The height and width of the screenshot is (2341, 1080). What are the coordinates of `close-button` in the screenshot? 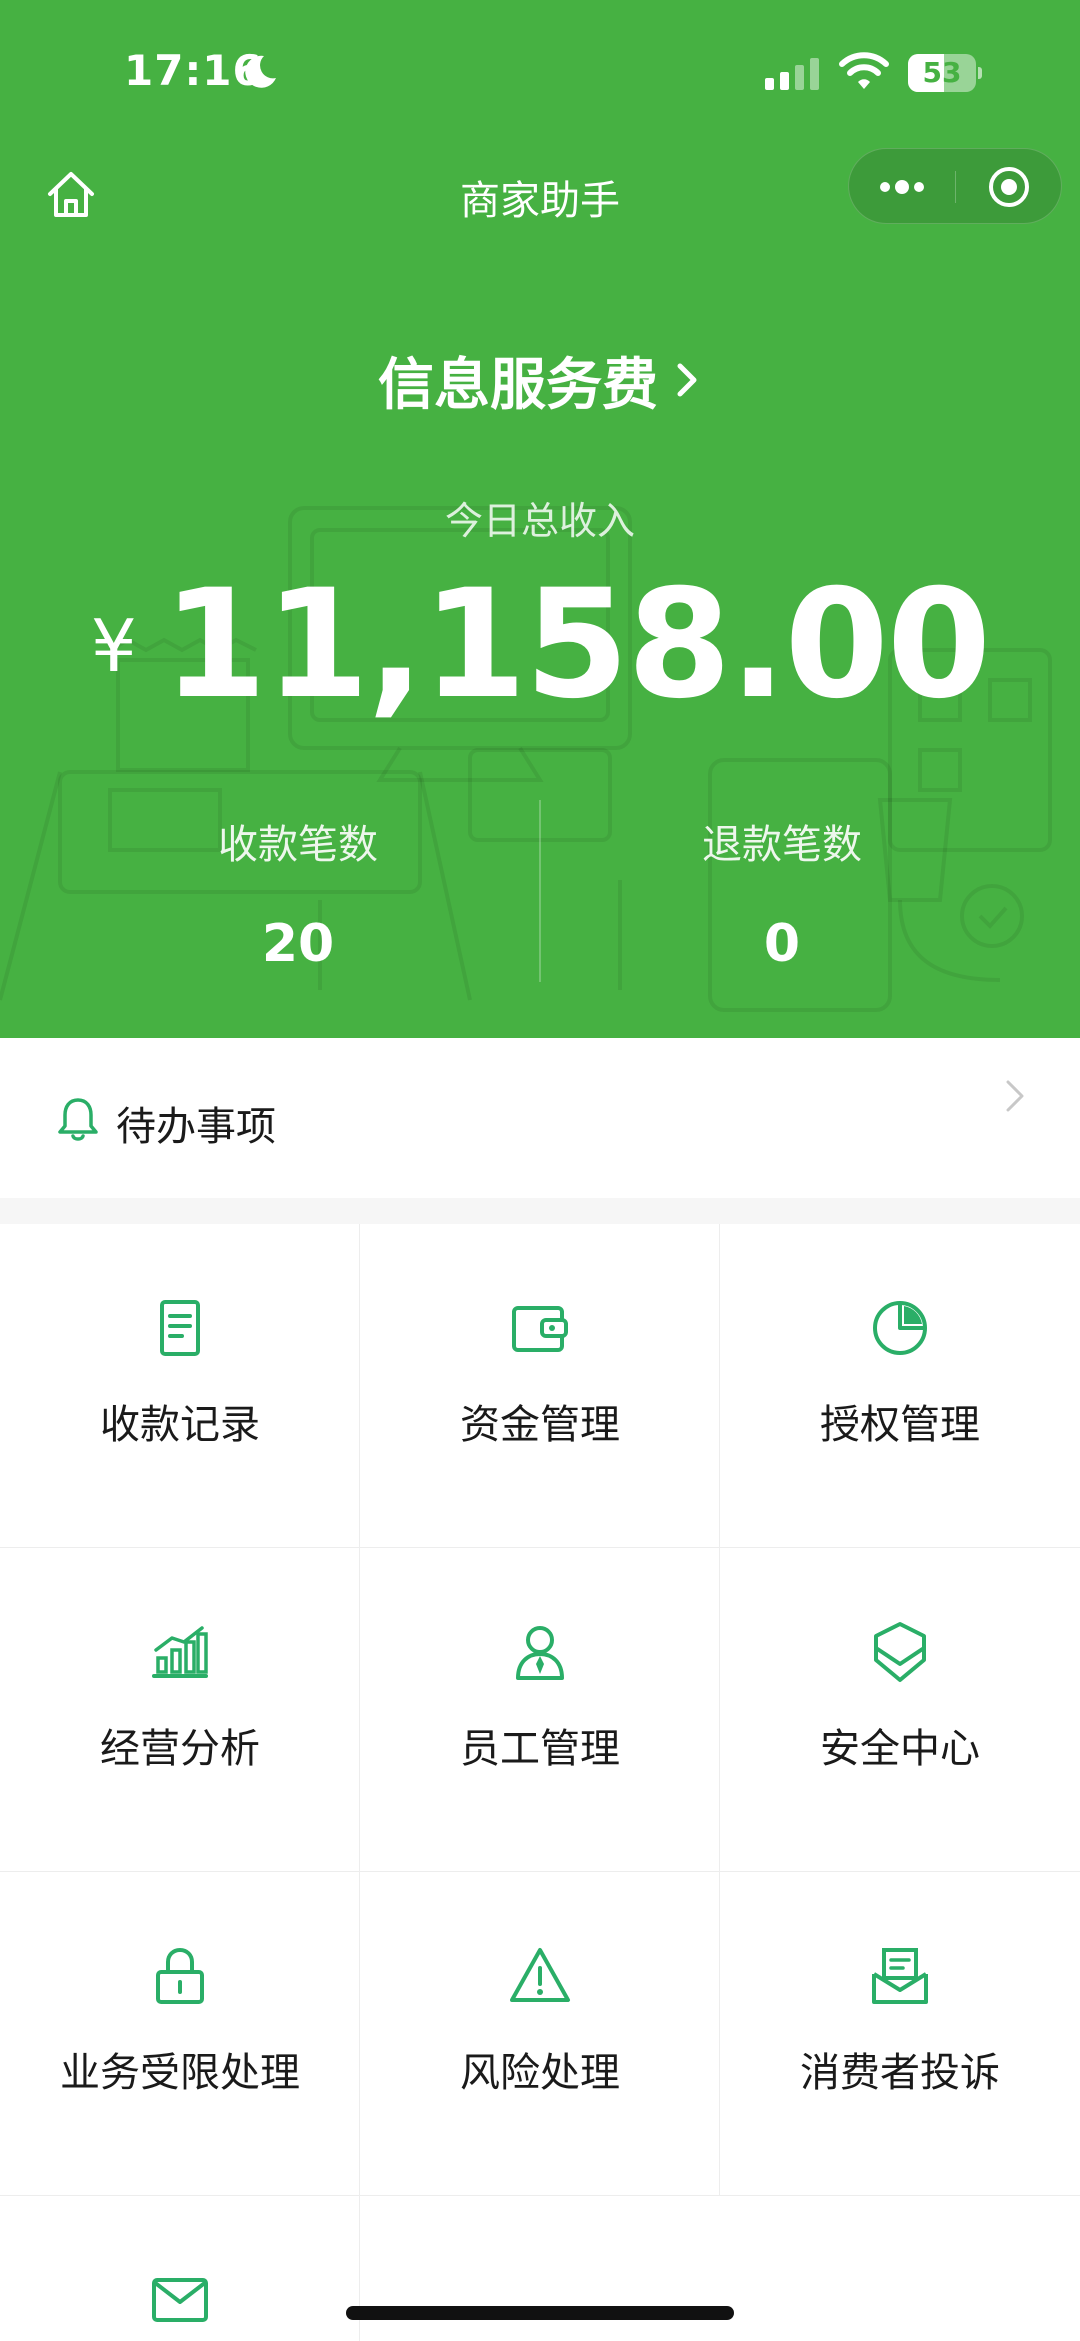 It's located at (1009, 187).